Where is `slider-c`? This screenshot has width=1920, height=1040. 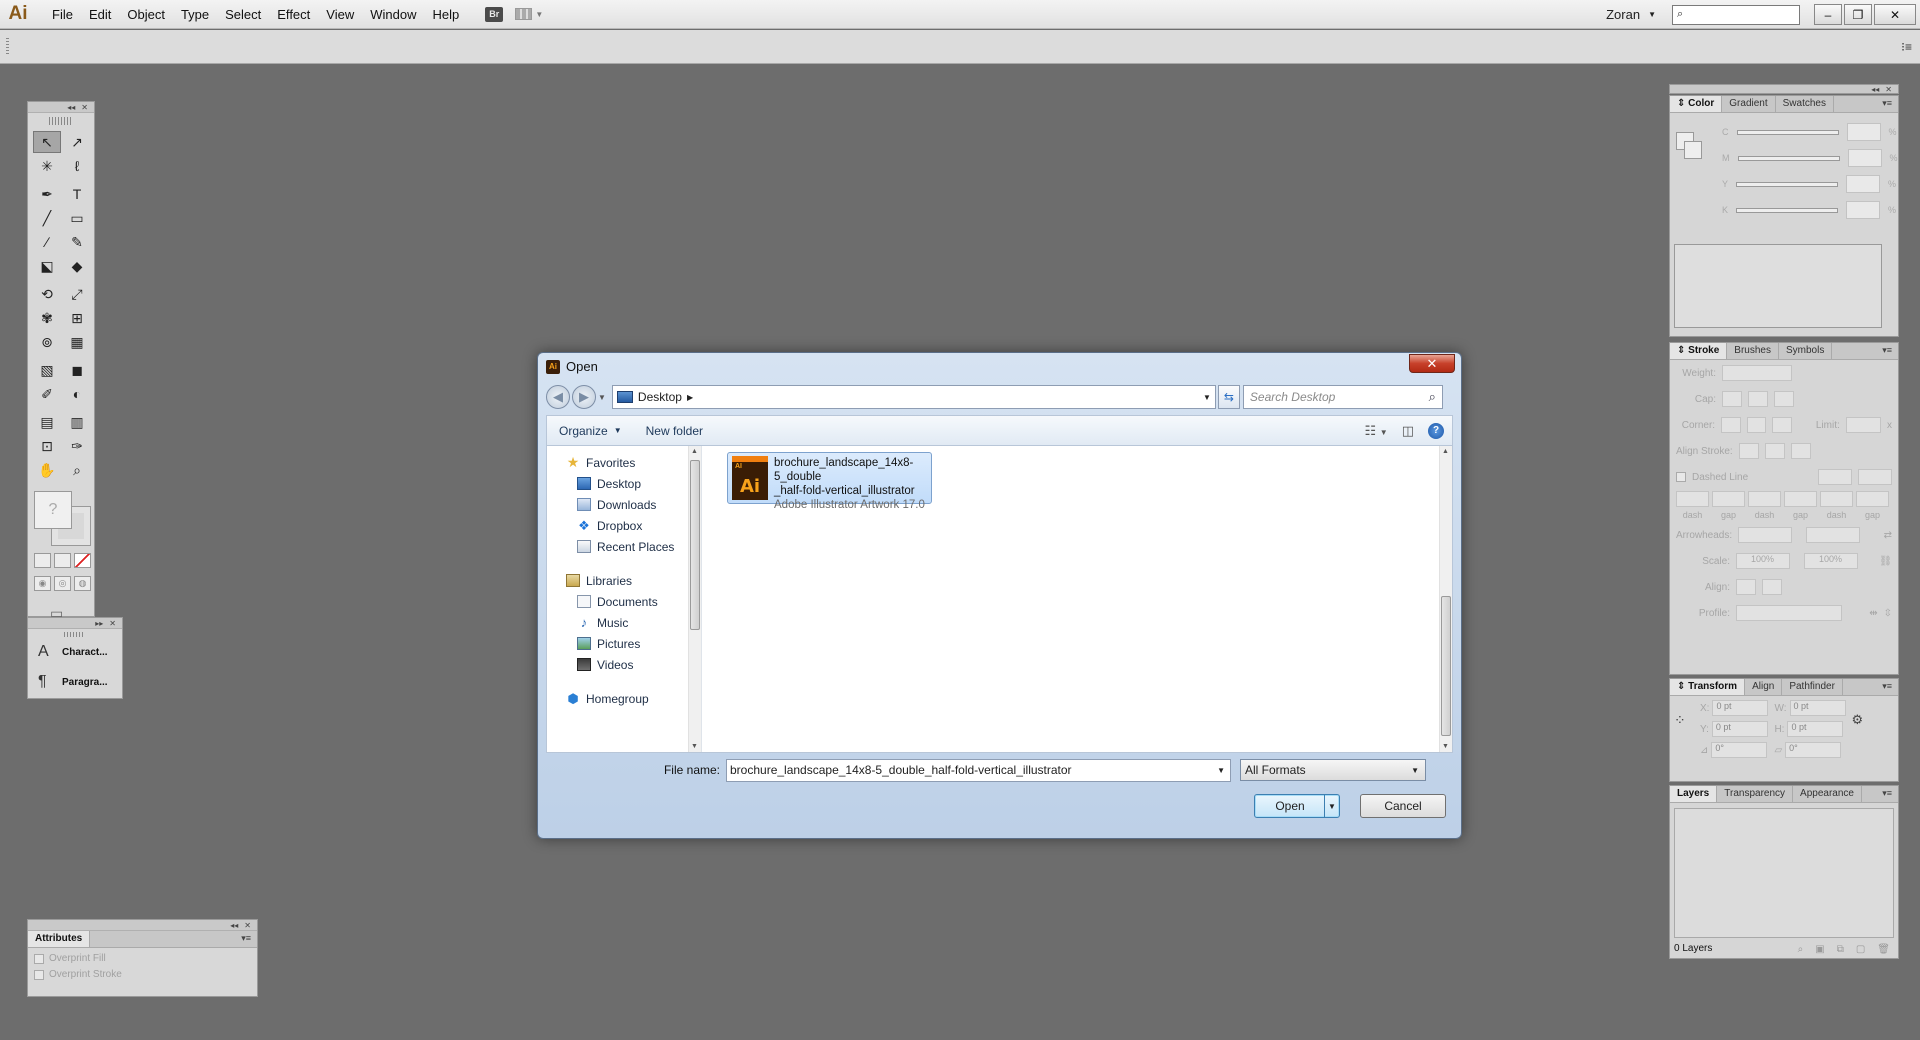 slider-c is located at coordinates (1787, 132).